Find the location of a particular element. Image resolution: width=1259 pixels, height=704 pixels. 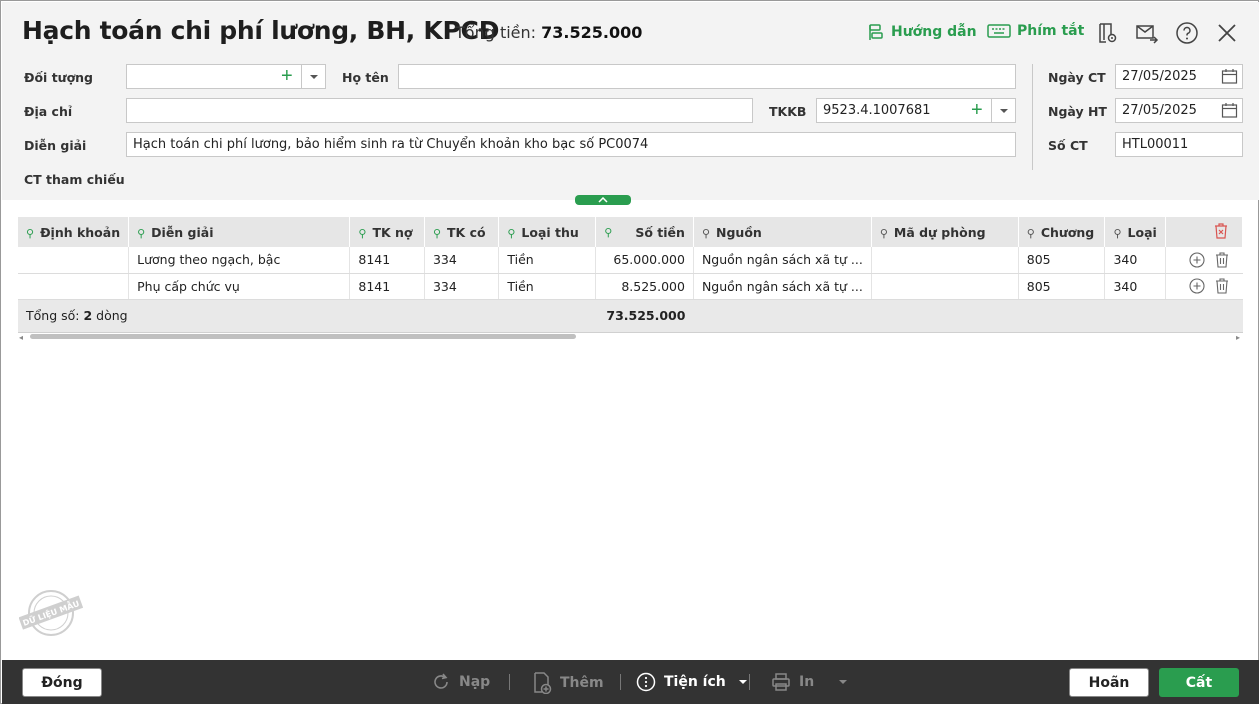

dia-chi-input is located at coordinates (439, 110).